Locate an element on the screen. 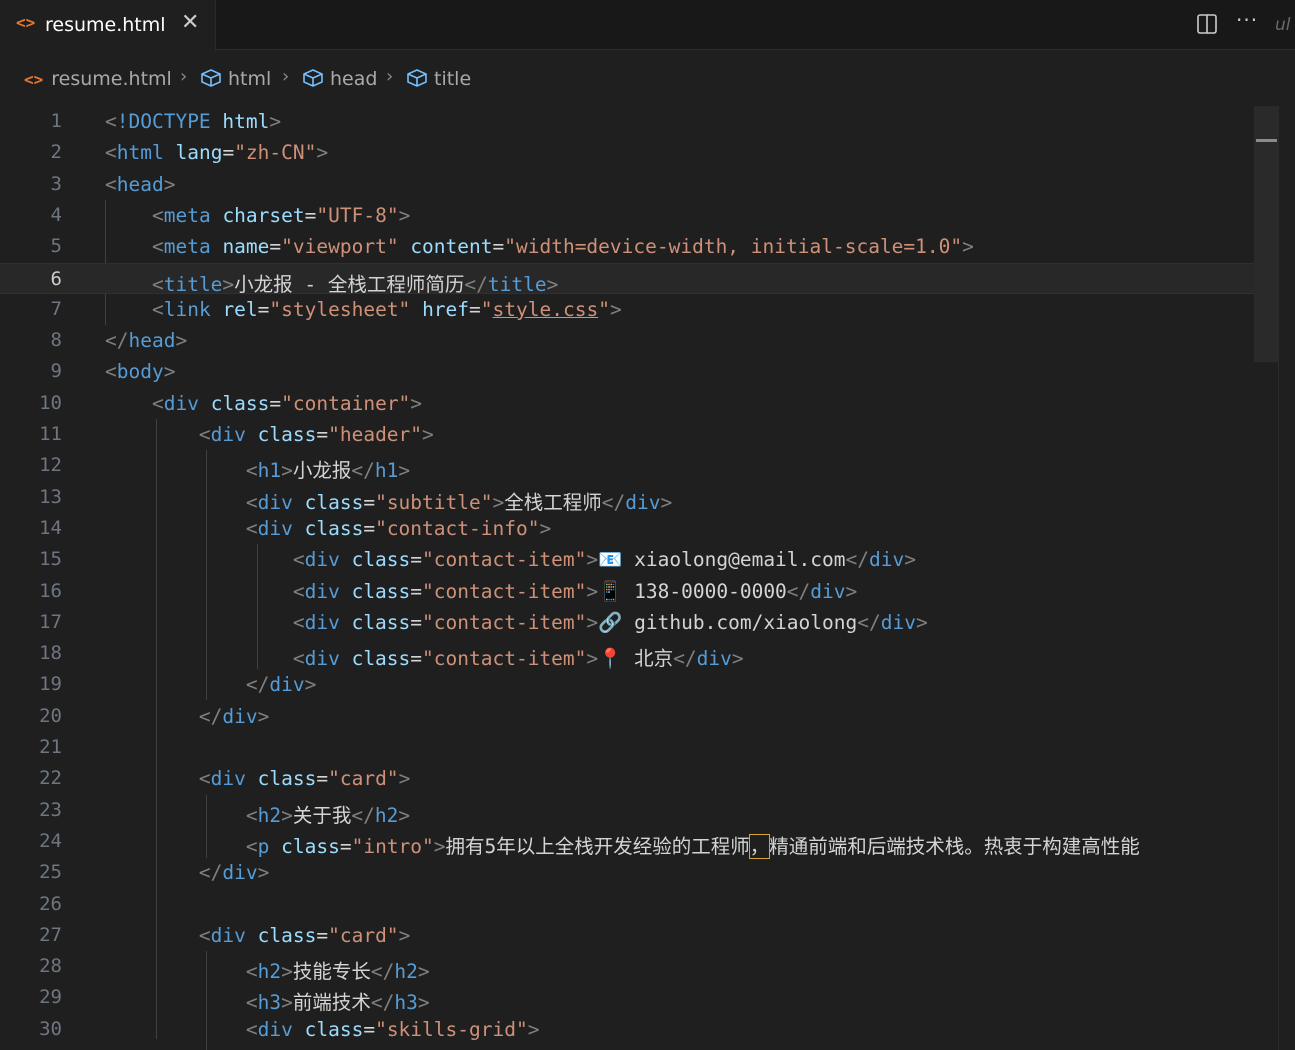 The image size is (1295, 1050). line-number: 26 is located at coordinates (50, 903).